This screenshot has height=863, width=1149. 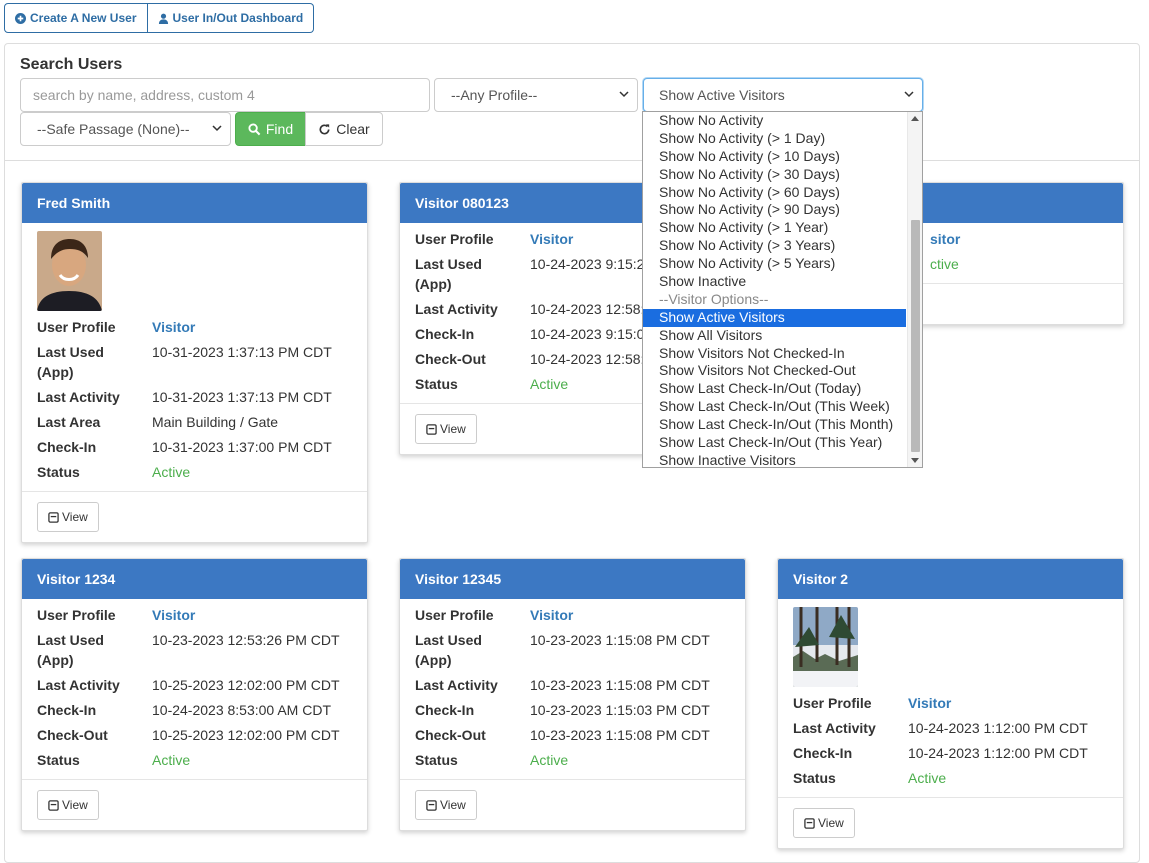 What do you see at coordinates (225, 95) in the screenshot?
I see `search-input: search by name, address, custom 4` at bounding box center [225, 95].